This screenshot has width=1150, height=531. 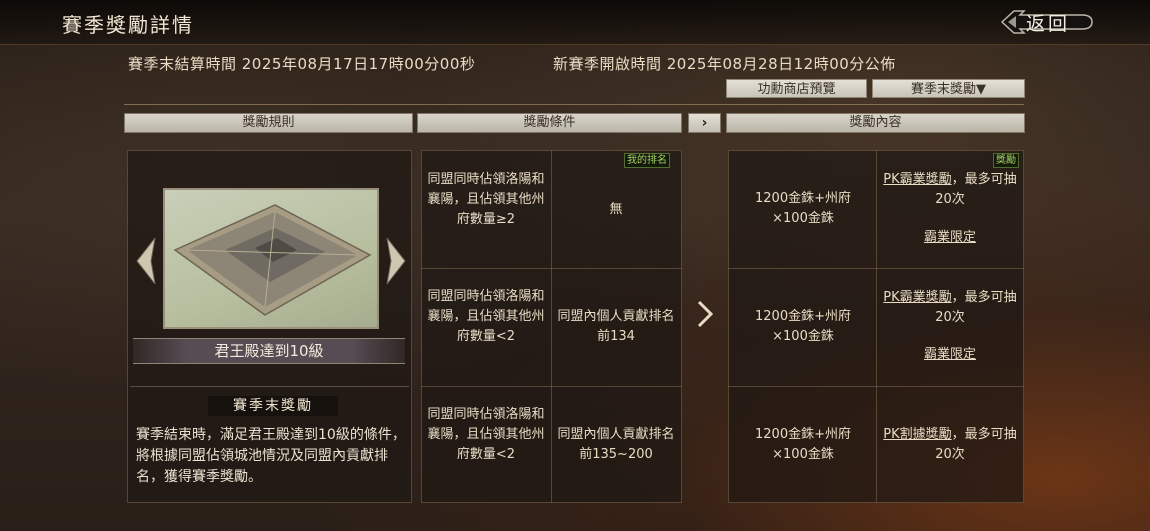 I want to click on my-rank-tag: 我的排名, so click(x=647, y=160).